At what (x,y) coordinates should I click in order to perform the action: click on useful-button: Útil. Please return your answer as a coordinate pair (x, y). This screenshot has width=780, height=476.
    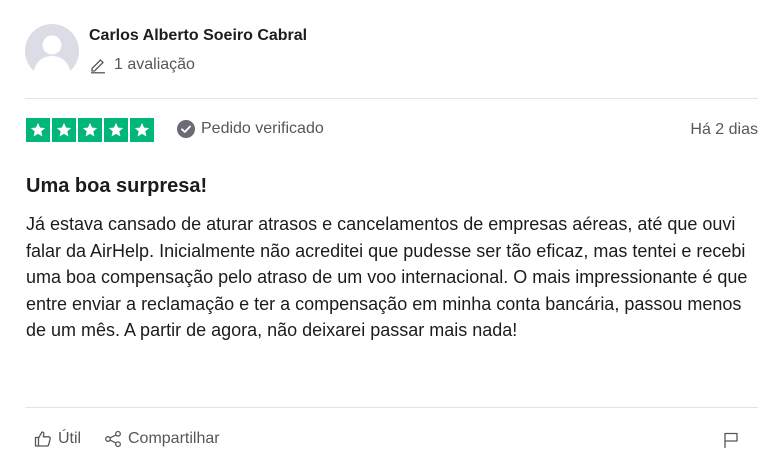
    Looking at the image, I should click on (57, 439).